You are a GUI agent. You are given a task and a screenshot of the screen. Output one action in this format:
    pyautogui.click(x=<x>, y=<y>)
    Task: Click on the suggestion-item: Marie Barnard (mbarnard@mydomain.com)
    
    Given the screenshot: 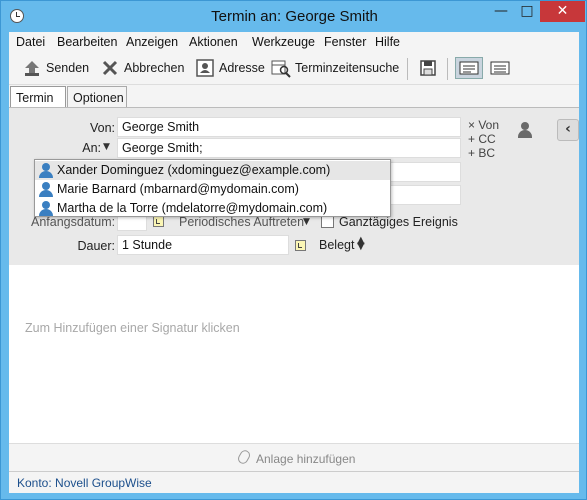 What is the action you would take?
    pyautogui.click(x=212, y=189)
    